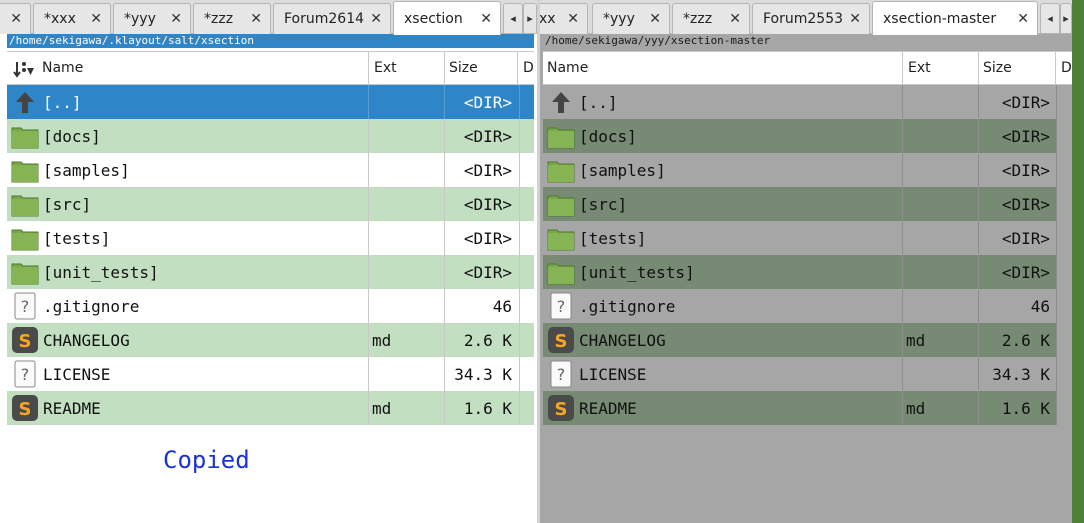  What do you see at coordinates (232, 18) in the screenshot?
I see `tab-left-3: *zzz ✕` at bounding box center [232, 18].